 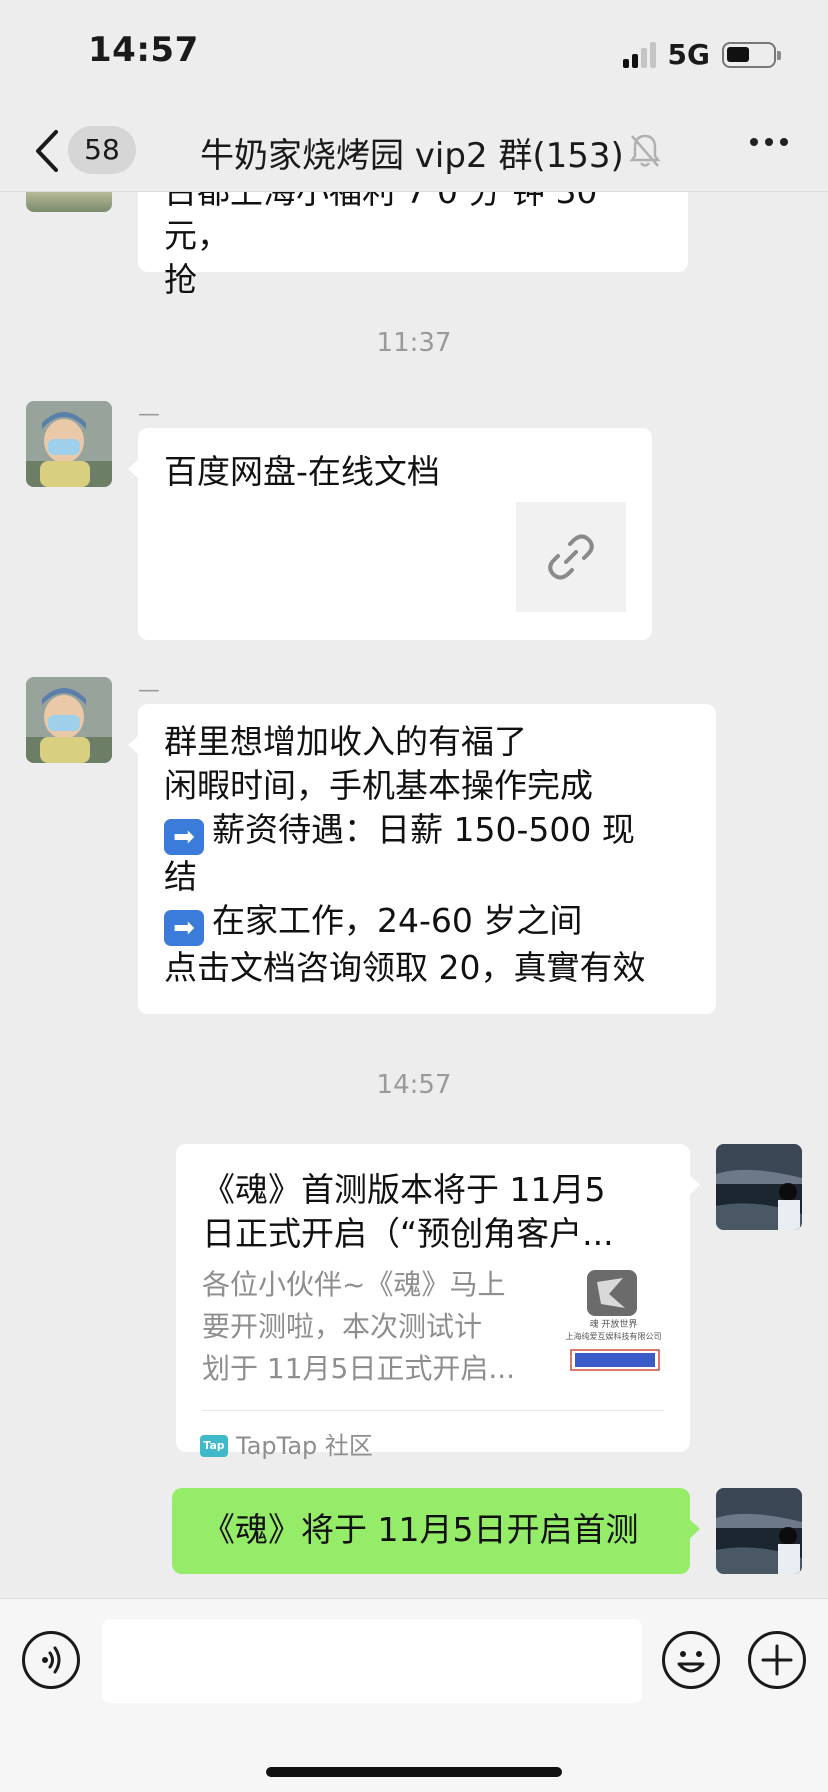 What do you see at coordinates (180, 279) in the screenshot?
I see `message-text: 抢` at bounding box center [180, 279].